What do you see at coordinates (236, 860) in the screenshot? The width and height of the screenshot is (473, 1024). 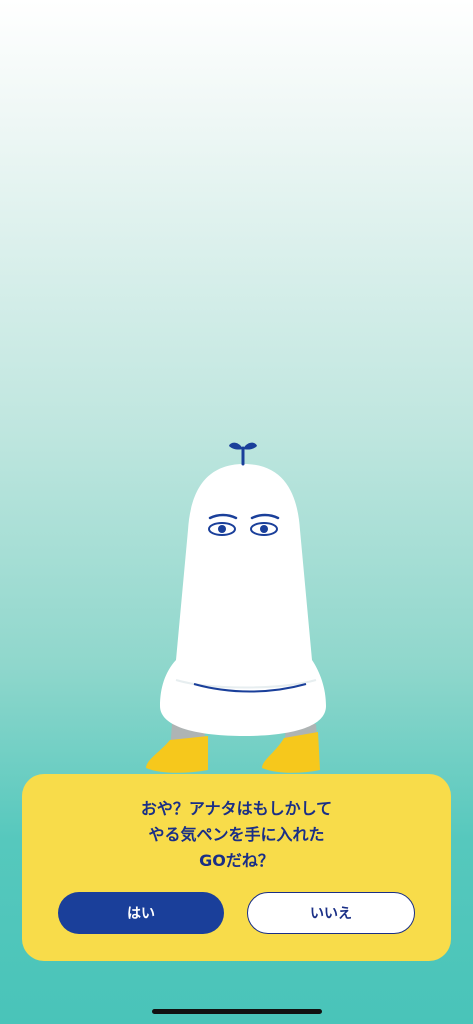 I see `dialog-message-line-3: GOだね？` at bounding box center [236, 860].